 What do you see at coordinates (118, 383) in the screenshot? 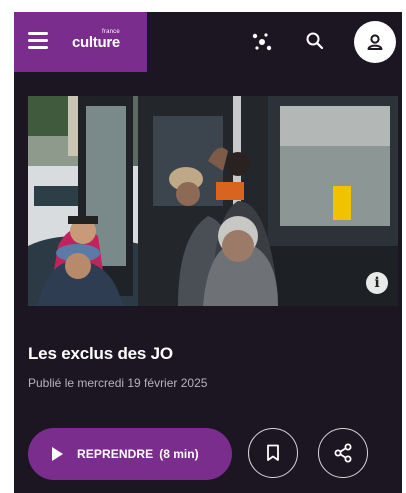
I see `publication-date: Publié le mercredi 19 février 2025` at bounding box center [118, 383].